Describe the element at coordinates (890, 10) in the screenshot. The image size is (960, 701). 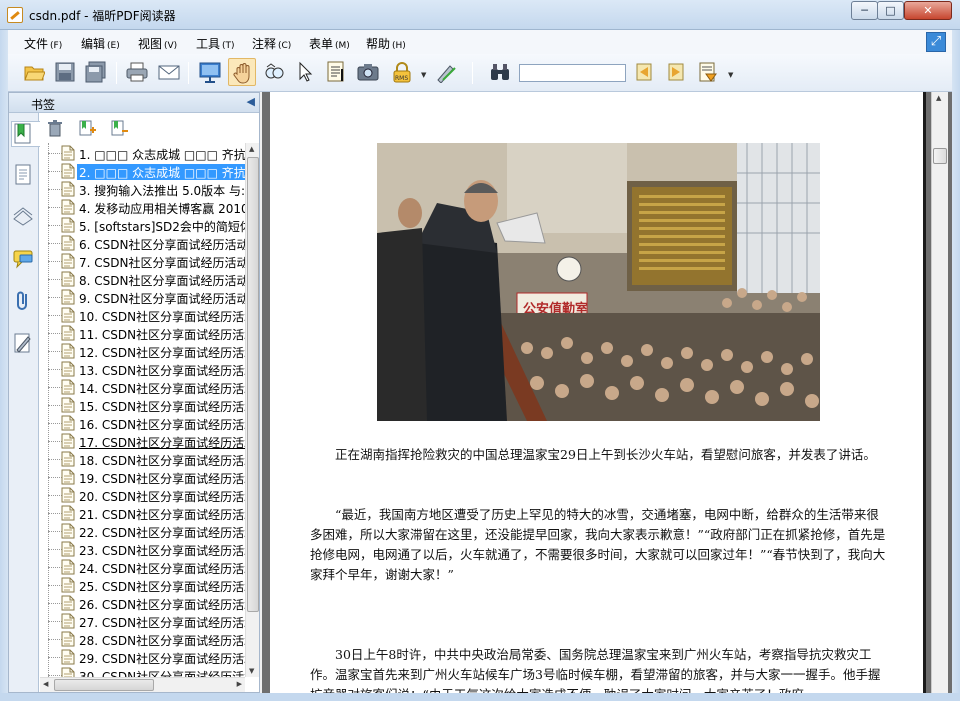
I see `maximize-button: □` at that location.